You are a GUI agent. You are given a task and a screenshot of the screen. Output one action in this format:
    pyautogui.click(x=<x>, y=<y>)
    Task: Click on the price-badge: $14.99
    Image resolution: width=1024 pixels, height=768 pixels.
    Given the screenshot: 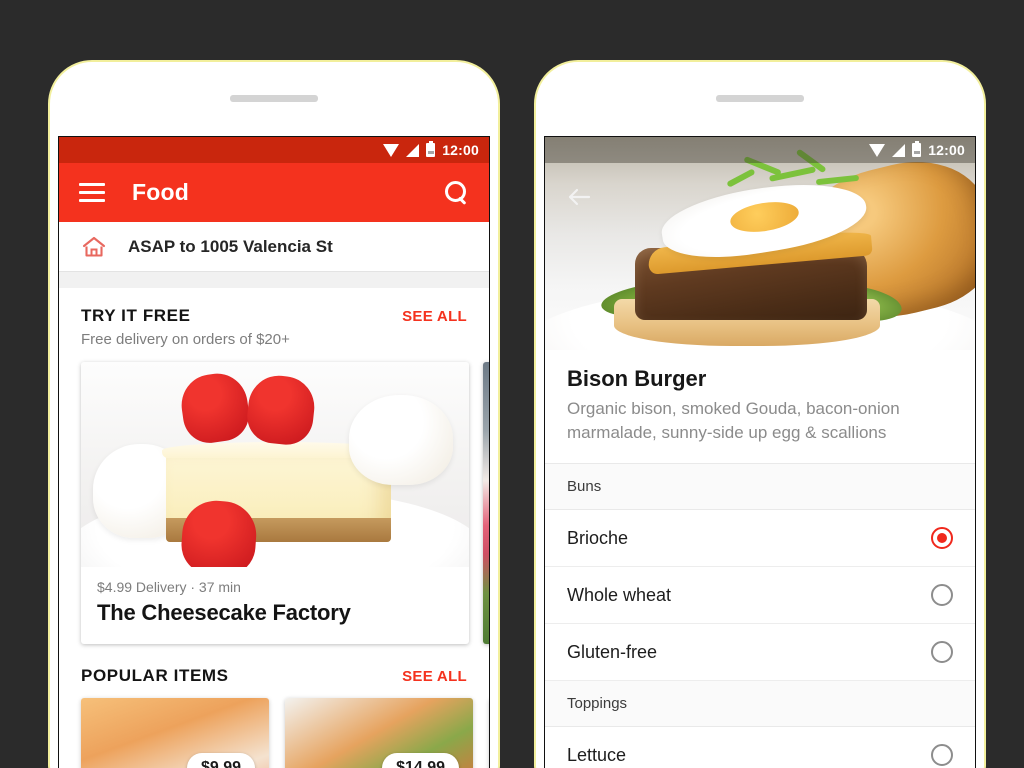 What is the action you would take?
    pyautogui.click(x=420, y=760)
    